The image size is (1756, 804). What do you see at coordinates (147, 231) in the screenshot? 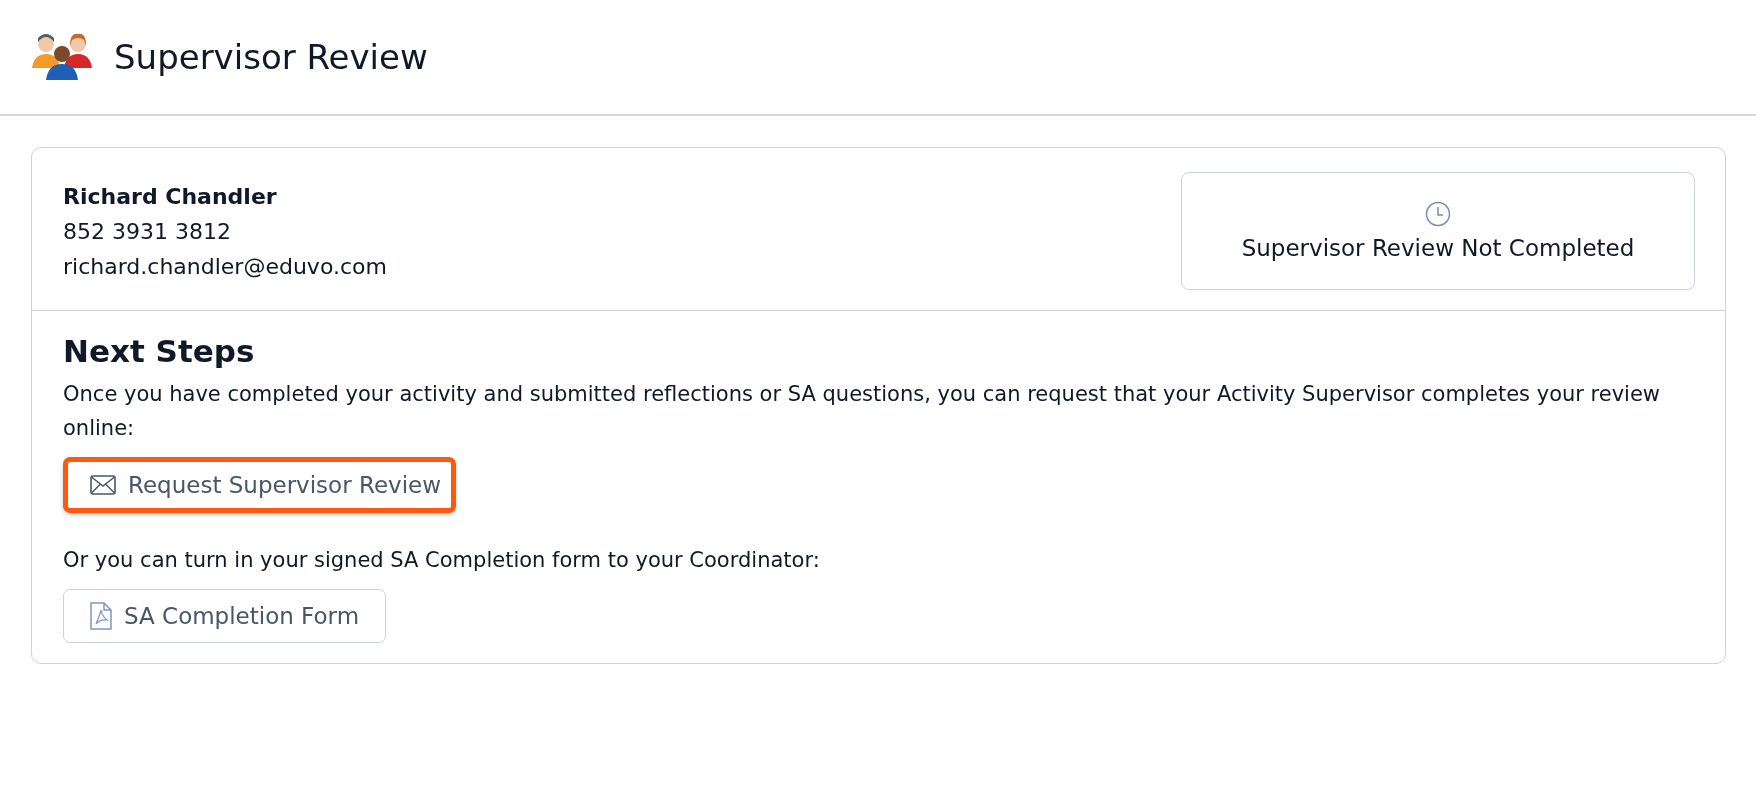
I see `contact-phone: 852 3931 3812` at bounding box center [147, 231].